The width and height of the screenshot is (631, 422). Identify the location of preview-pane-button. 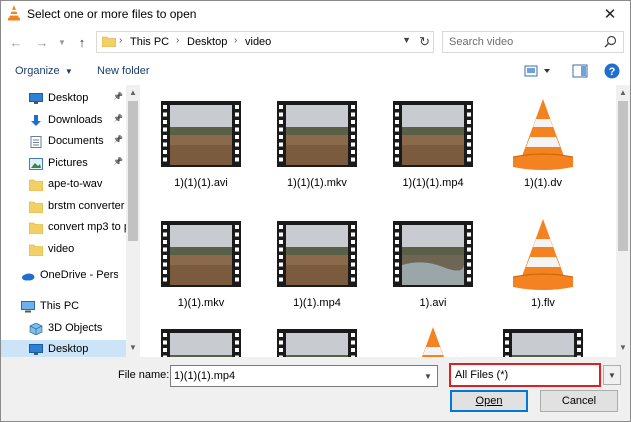
(580, 72).